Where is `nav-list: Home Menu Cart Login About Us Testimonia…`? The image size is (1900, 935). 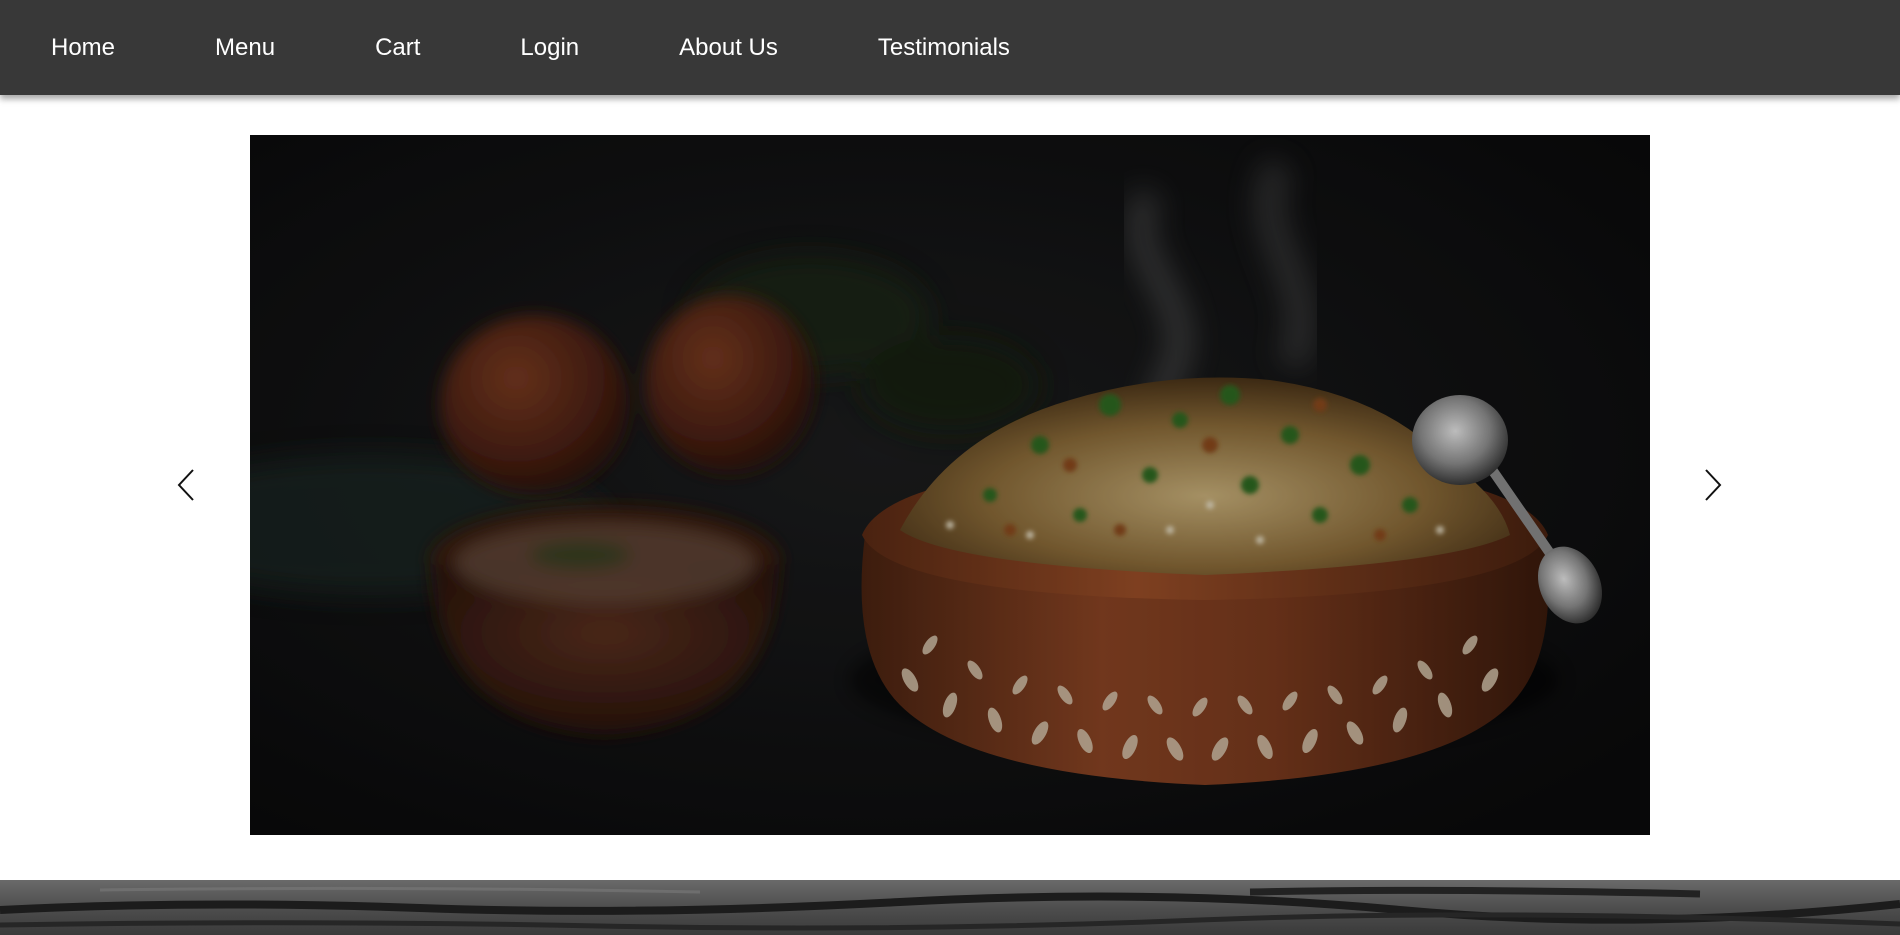
nav-list: Home Menu Cart Login About Us Testimonia… is located at coordinates (950, 47).